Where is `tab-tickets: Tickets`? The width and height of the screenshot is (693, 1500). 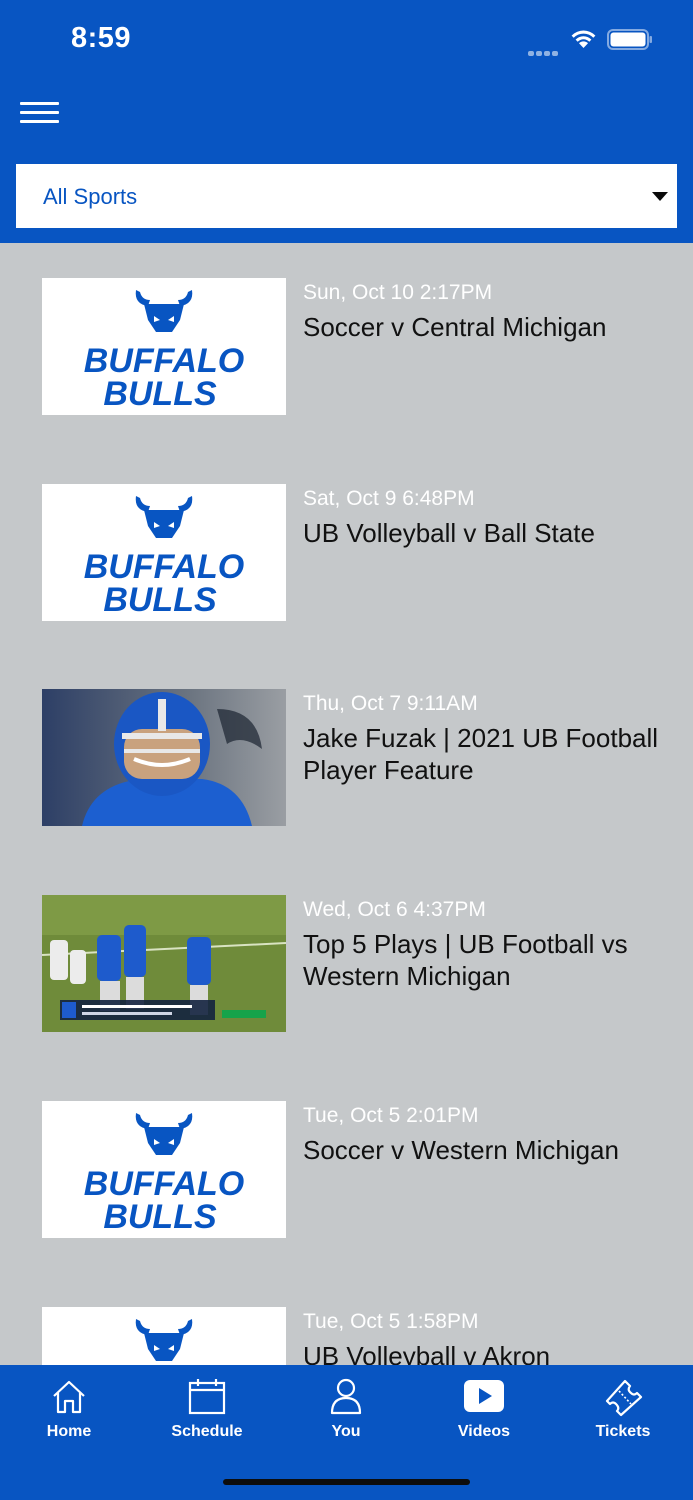
tab-tickets: Tickets is located at coordinates (623, 1410).